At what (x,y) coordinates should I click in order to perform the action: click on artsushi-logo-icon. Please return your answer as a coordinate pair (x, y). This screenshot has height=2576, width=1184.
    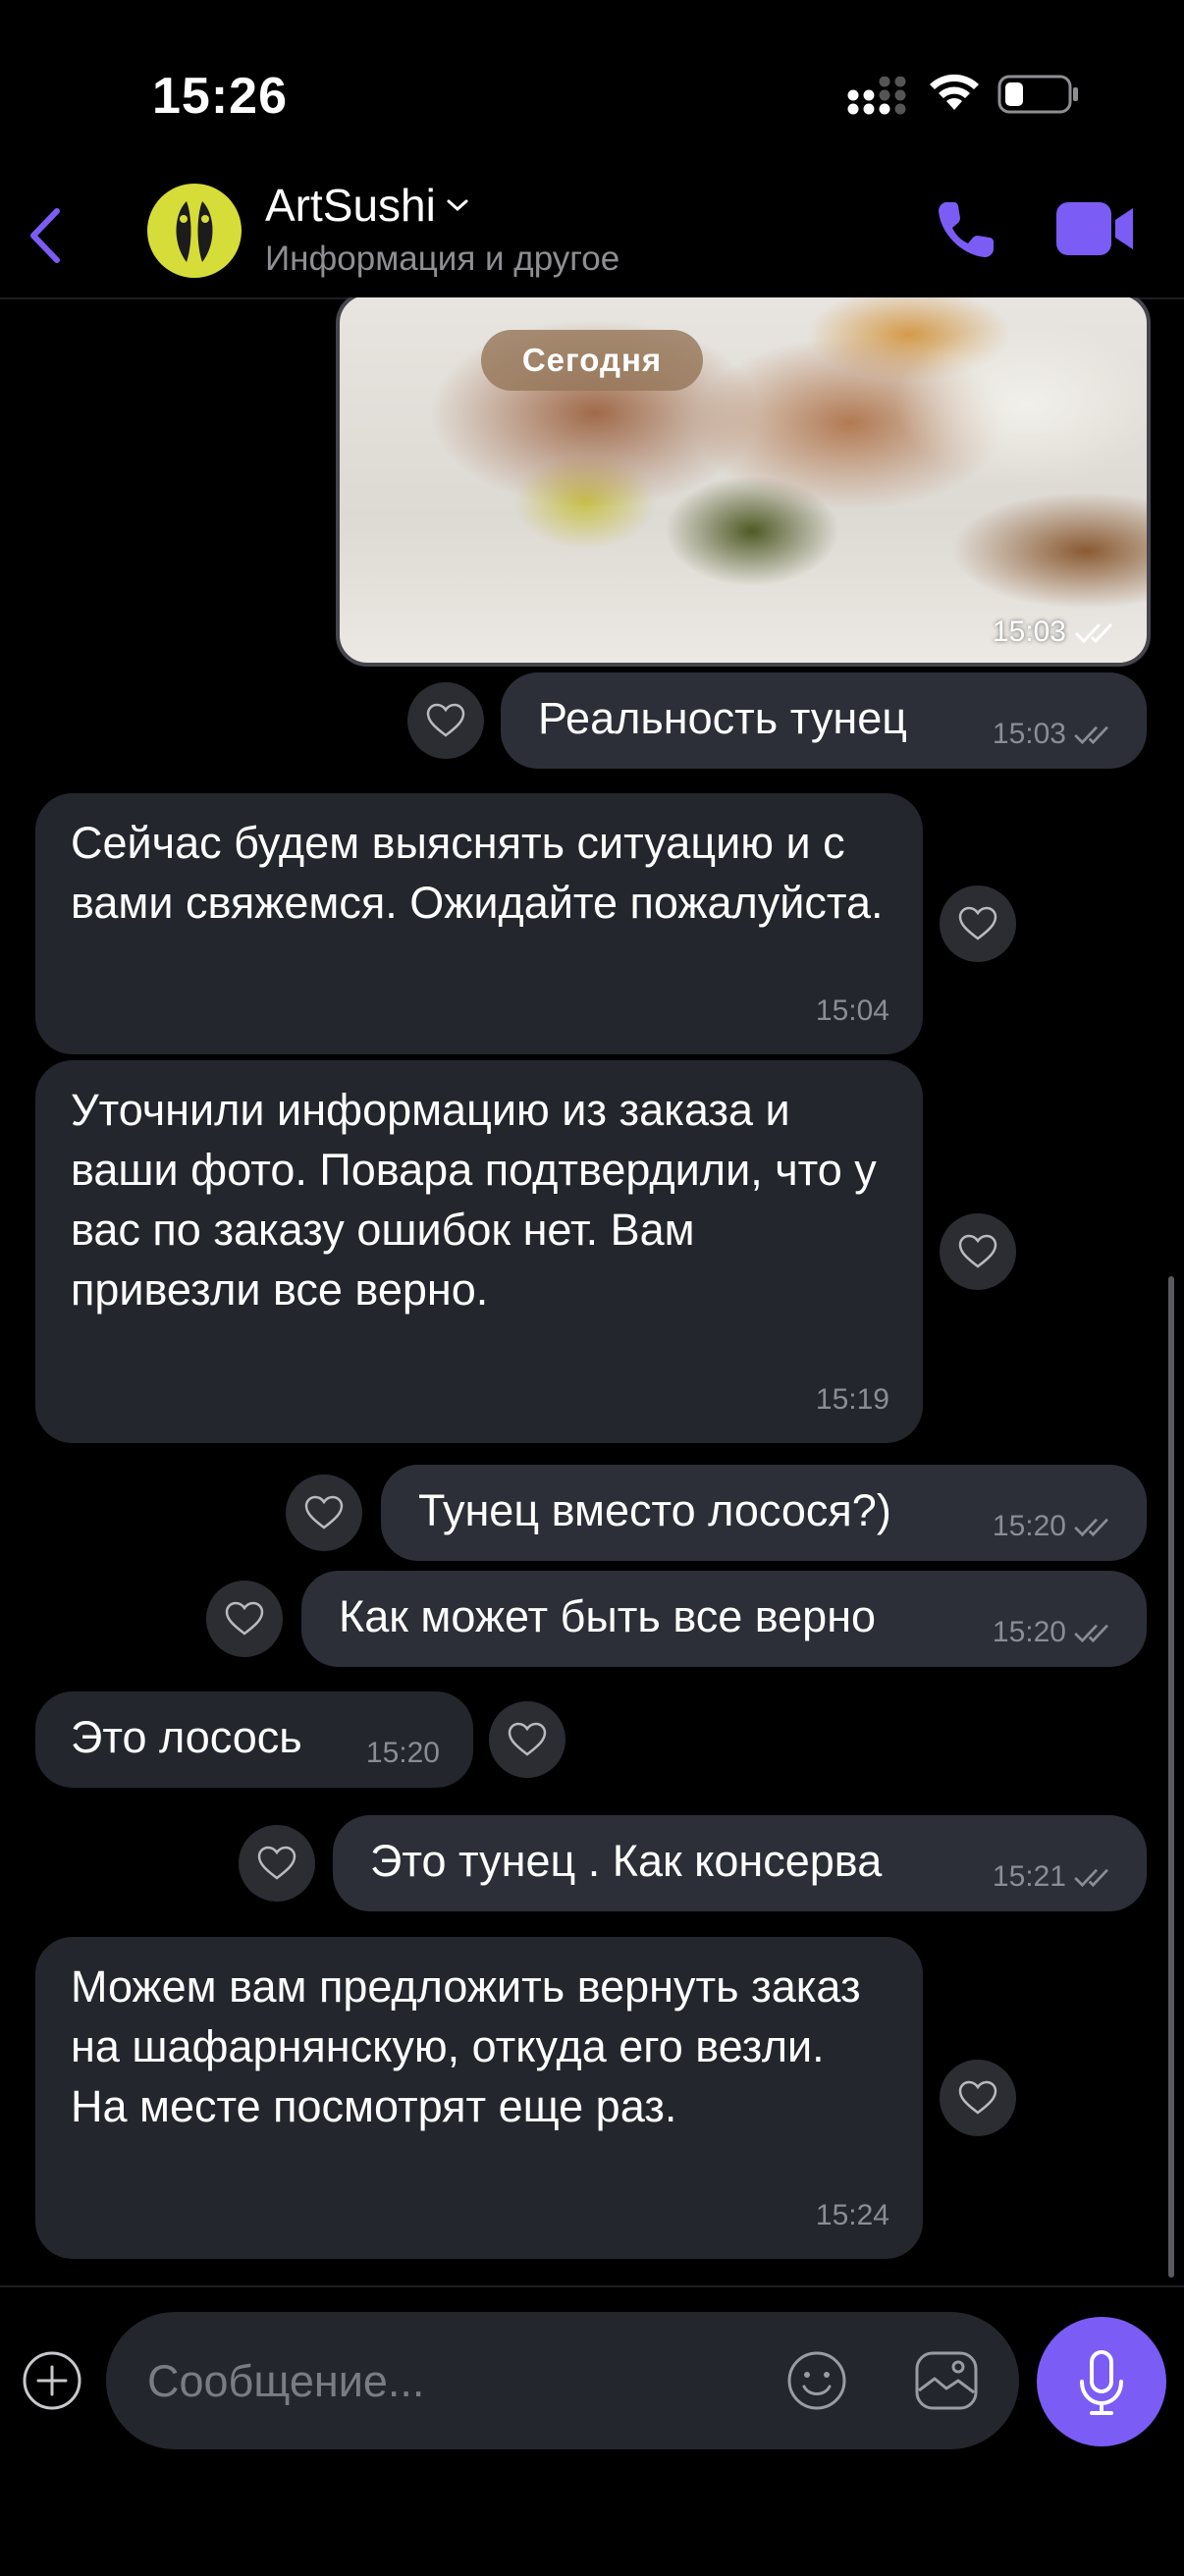
    Looking at the image, I should click on (194, 231).